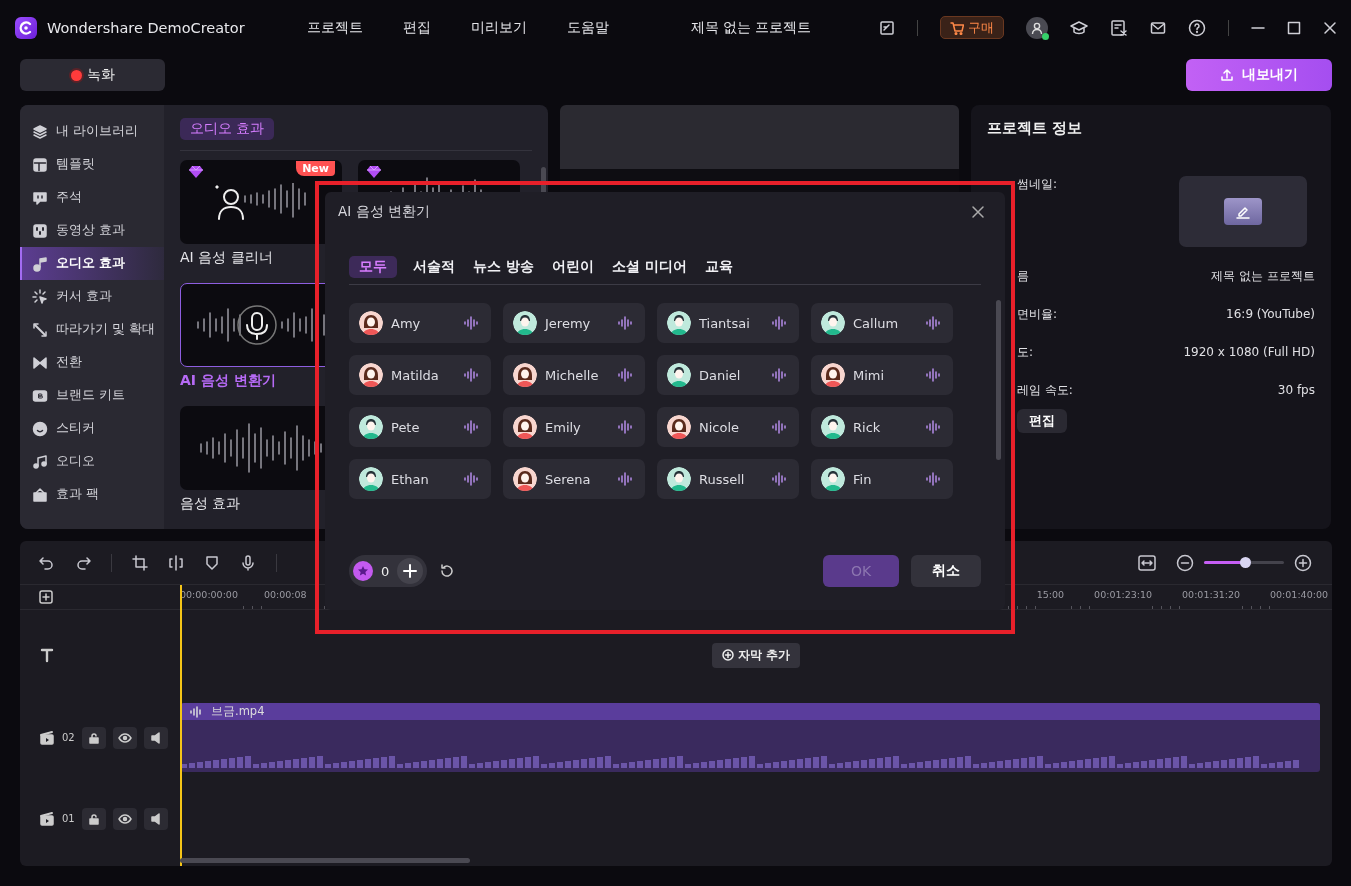 The height and width of the screenshot is (886, 1351). What do you see at coordinates (40, 494) in the screenshot?
I see `box-icon` at bounding box center [40, 494].